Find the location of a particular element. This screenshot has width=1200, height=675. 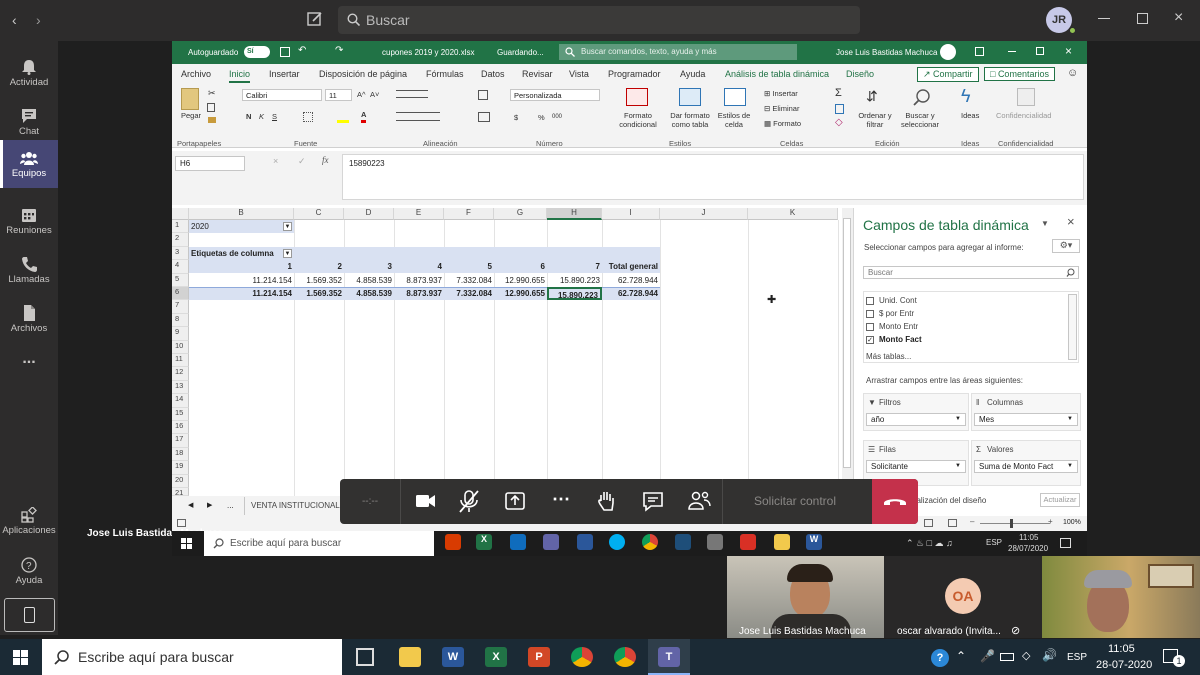

rail-item-files: Archivos is located at coordinates (29, 318).